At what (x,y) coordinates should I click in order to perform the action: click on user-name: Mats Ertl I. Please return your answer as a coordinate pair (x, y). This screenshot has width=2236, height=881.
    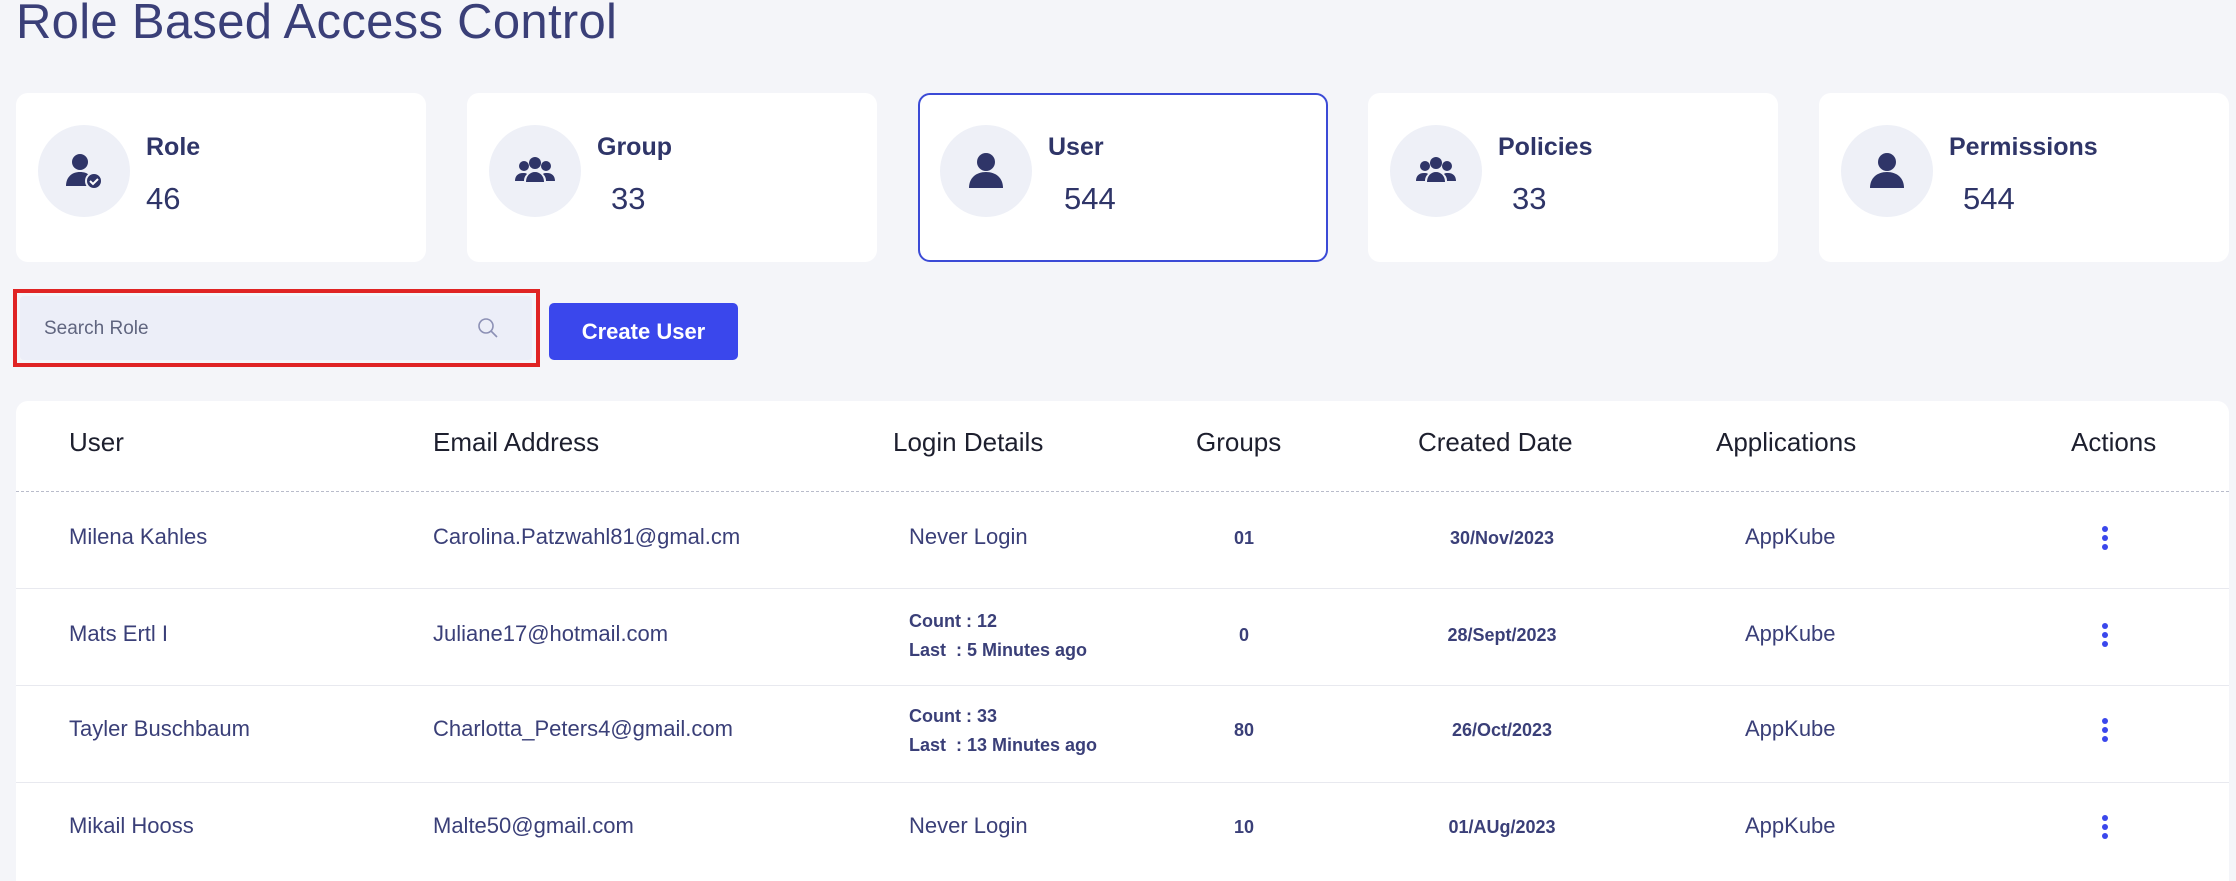
    Looking at the image, I should click on (119, 633).